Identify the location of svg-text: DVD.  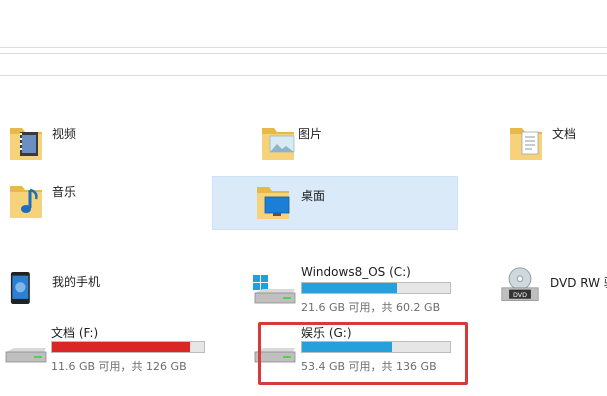
(520, 295).